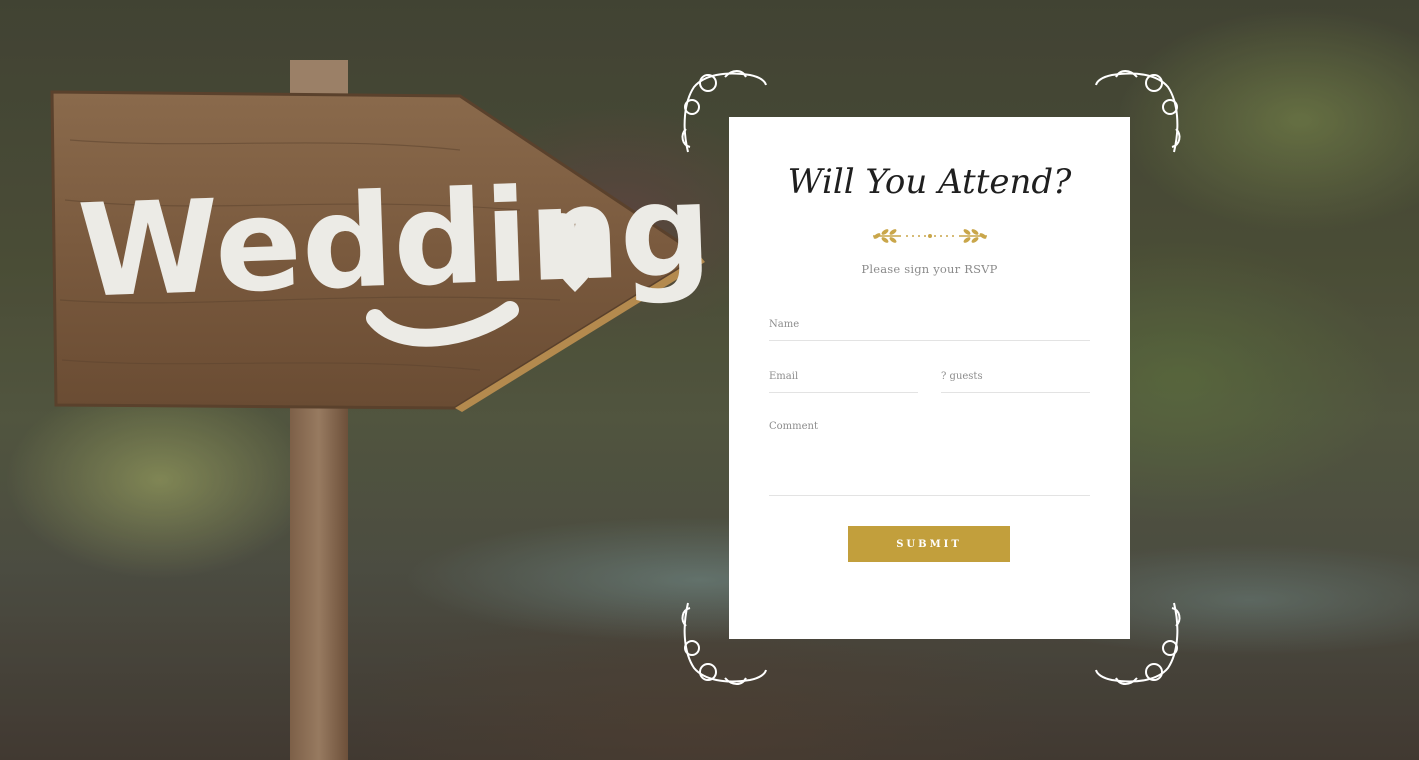 The image size is (1419, 760). Describe the element at coordinates (929, 328) in the screenshot. I see `name-input` at that location.